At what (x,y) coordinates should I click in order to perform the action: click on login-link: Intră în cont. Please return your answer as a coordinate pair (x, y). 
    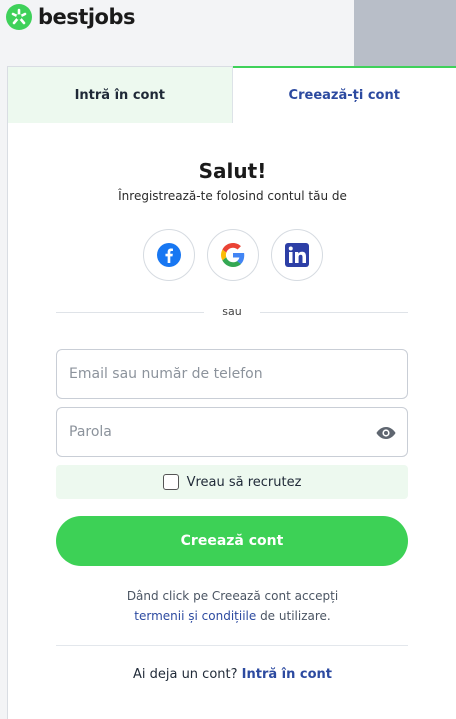
    Looking at the image, I should click on (287, 674).